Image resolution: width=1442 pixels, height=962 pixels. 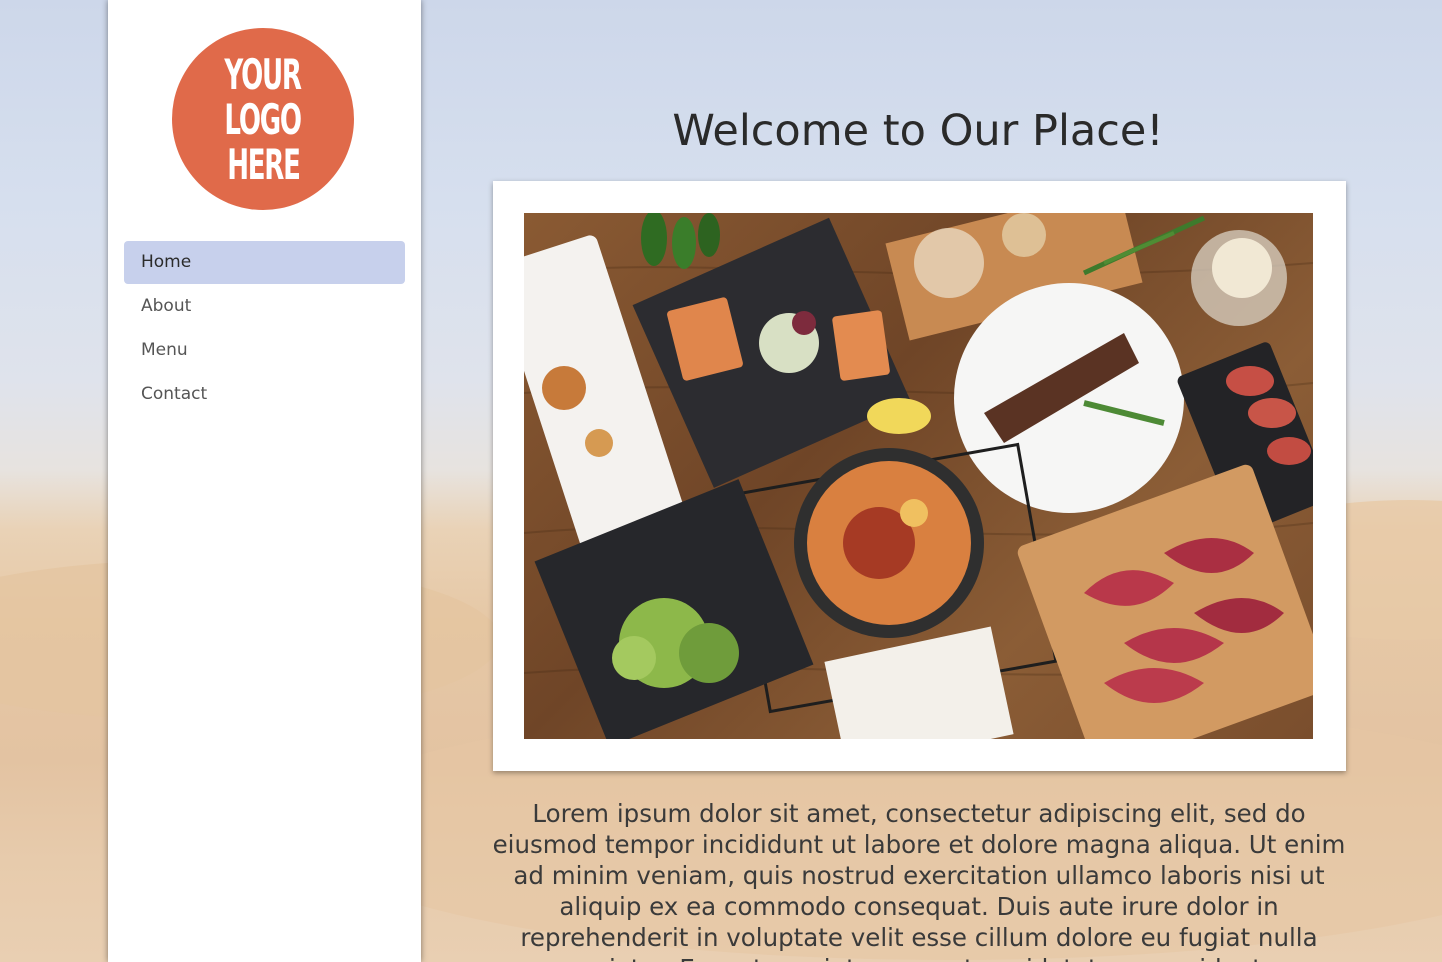 I want to click on page-title: Welcome to Our Place!, so click(x=918, y=131).